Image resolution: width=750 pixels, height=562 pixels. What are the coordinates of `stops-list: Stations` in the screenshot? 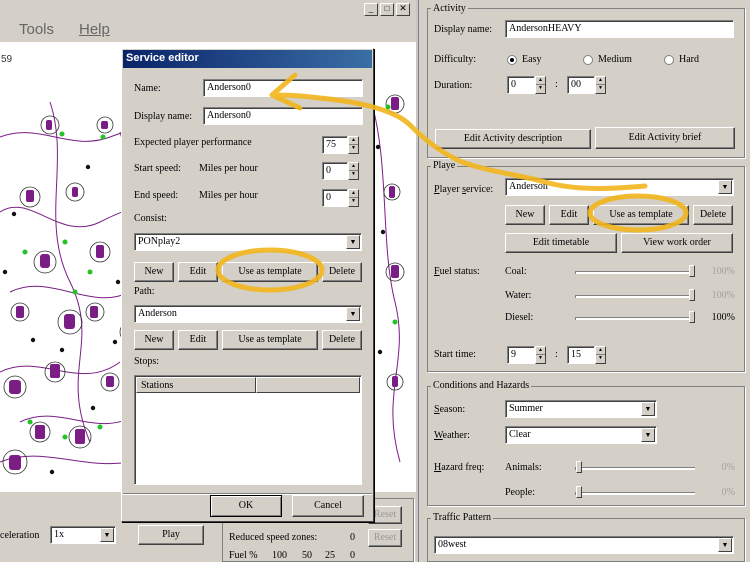 It's located at (248, 430).